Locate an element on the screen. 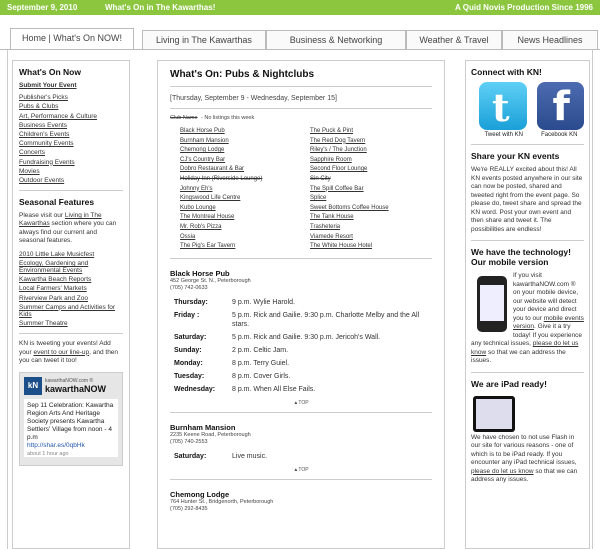 The height and width of the screenshot is (549, 600). club-link: Dobro Restaurant & Bar is located at coordinates (245, 170).